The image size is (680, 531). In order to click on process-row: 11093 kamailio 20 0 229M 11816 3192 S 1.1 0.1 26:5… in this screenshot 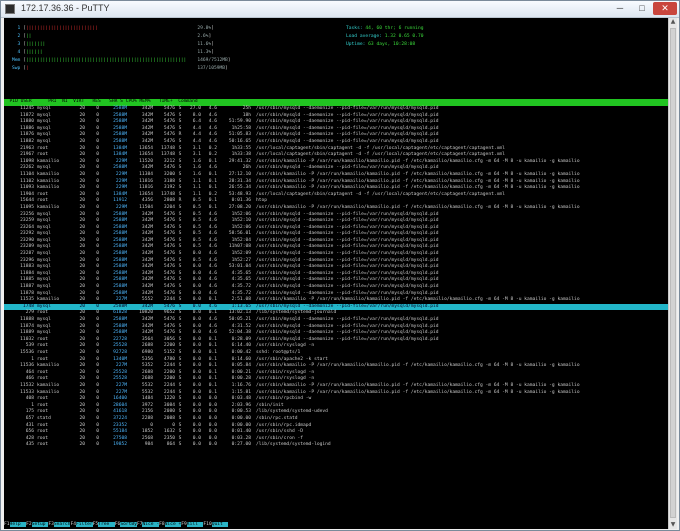, I will do `click(336, 188)`.